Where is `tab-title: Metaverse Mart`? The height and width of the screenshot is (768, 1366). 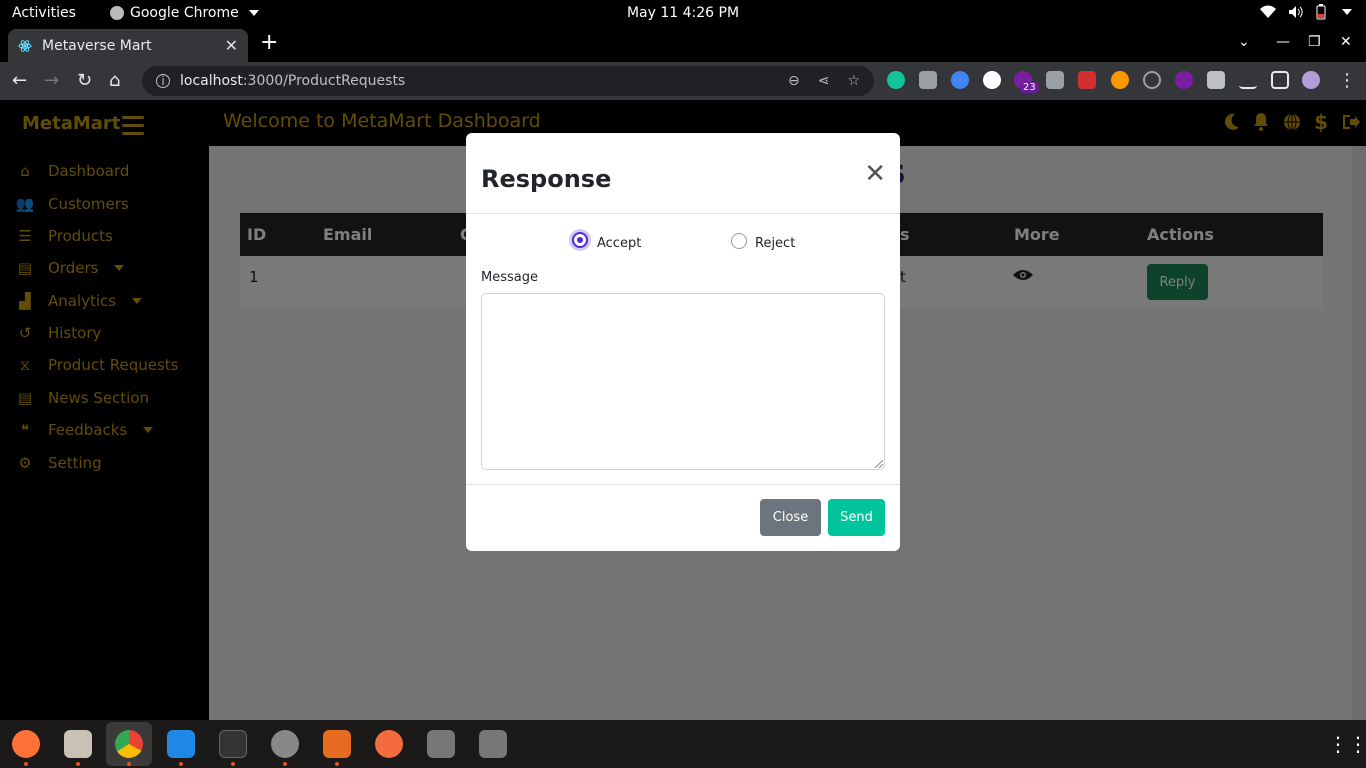
tab-title: Metaverse Mart is located at coordinates (97, 45).